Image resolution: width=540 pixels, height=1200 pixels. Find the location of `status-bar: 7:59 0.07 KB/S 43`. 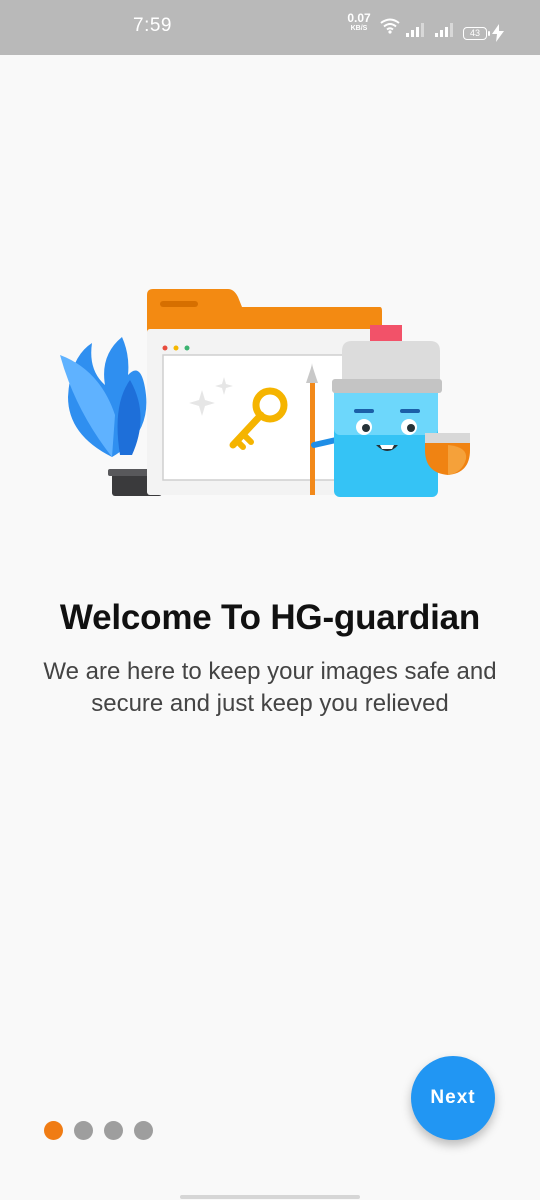

status-bar: 7:59 0.07 KB/S 43 is located at coordinates (270, 27).